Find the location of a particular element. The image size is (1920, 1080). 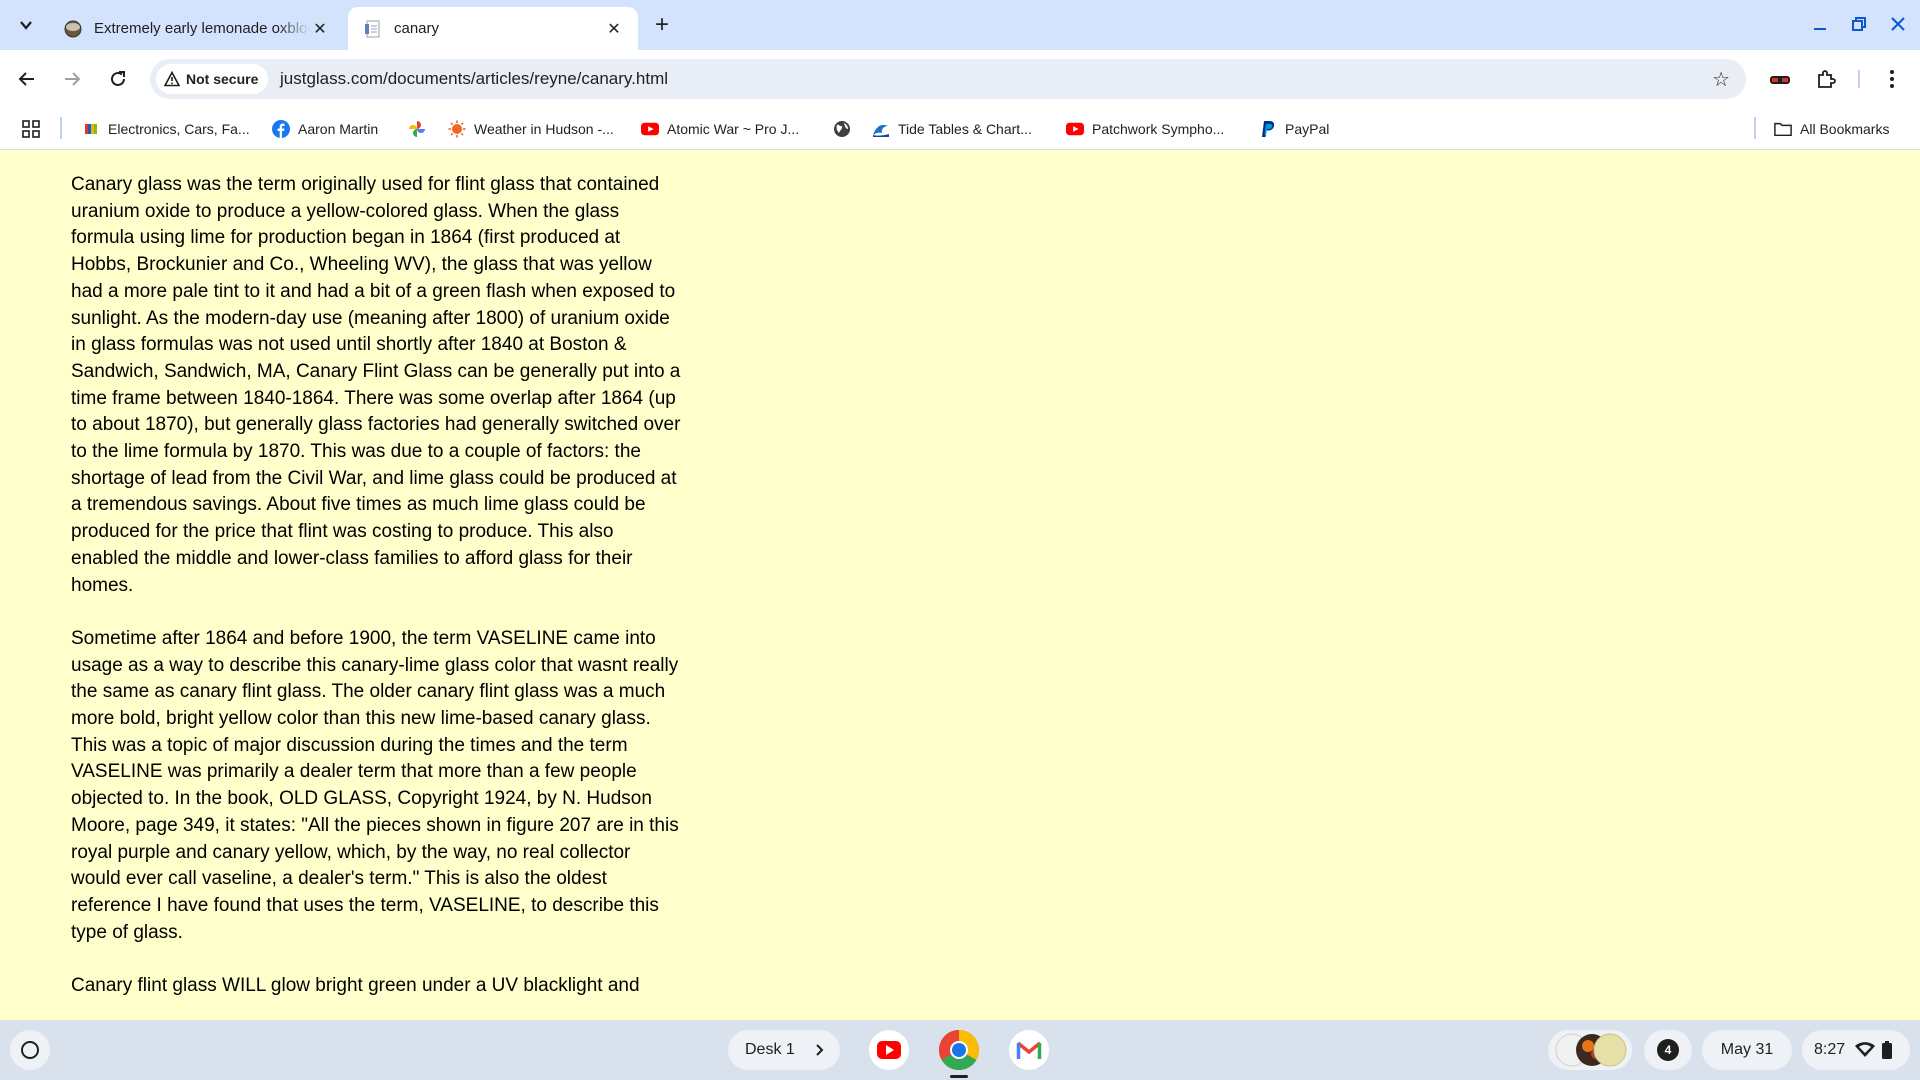

youtube-app is located at coordinates (889, 1050).